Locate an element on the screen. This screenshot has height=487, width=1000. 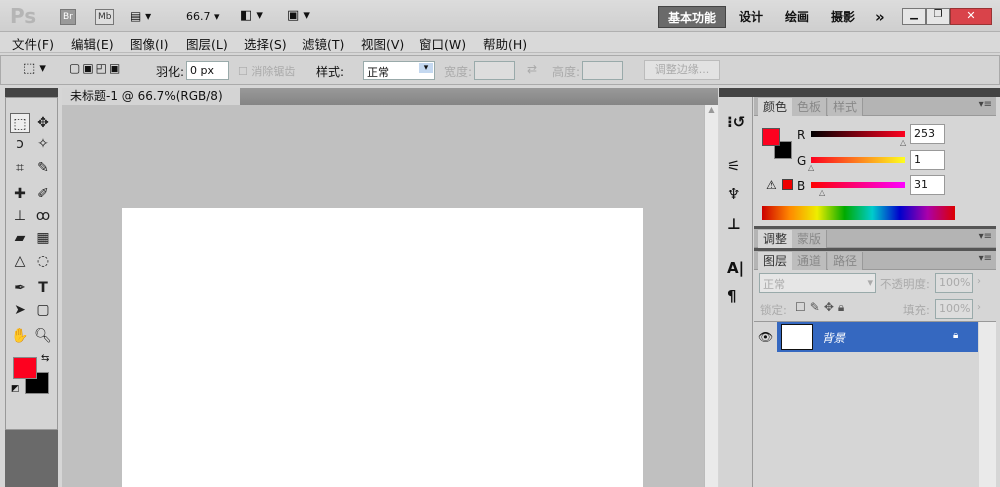
g-slider-thumb: △ is located at coordinates (811, 167).